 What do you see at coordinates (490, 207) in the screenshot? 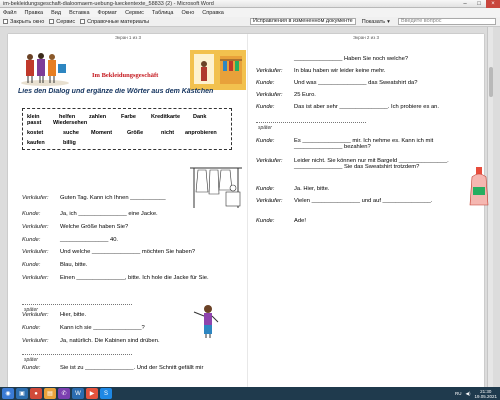
I see `vertical-scrollbar` at bounding box center [490, 207].